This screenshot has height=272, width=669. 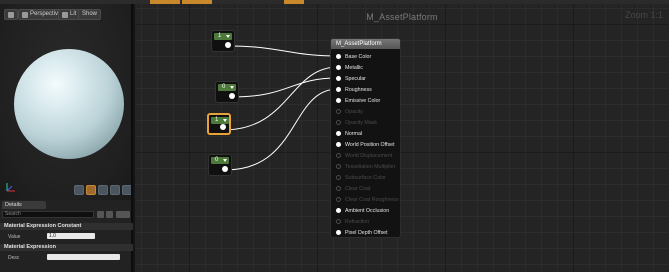 I want to click on material-pin-label: Emissive Color, so click(x=363, y=100).